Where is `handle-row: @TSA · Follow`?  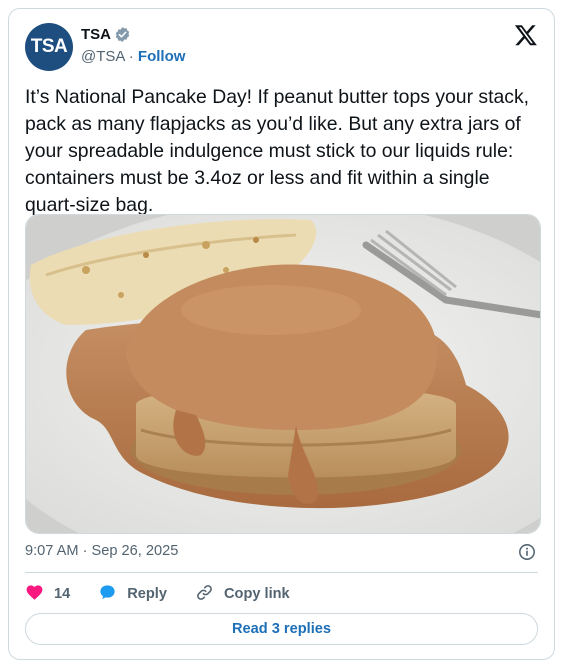
handle-row: @TSA · Follow is located at coordinates (133, 56).